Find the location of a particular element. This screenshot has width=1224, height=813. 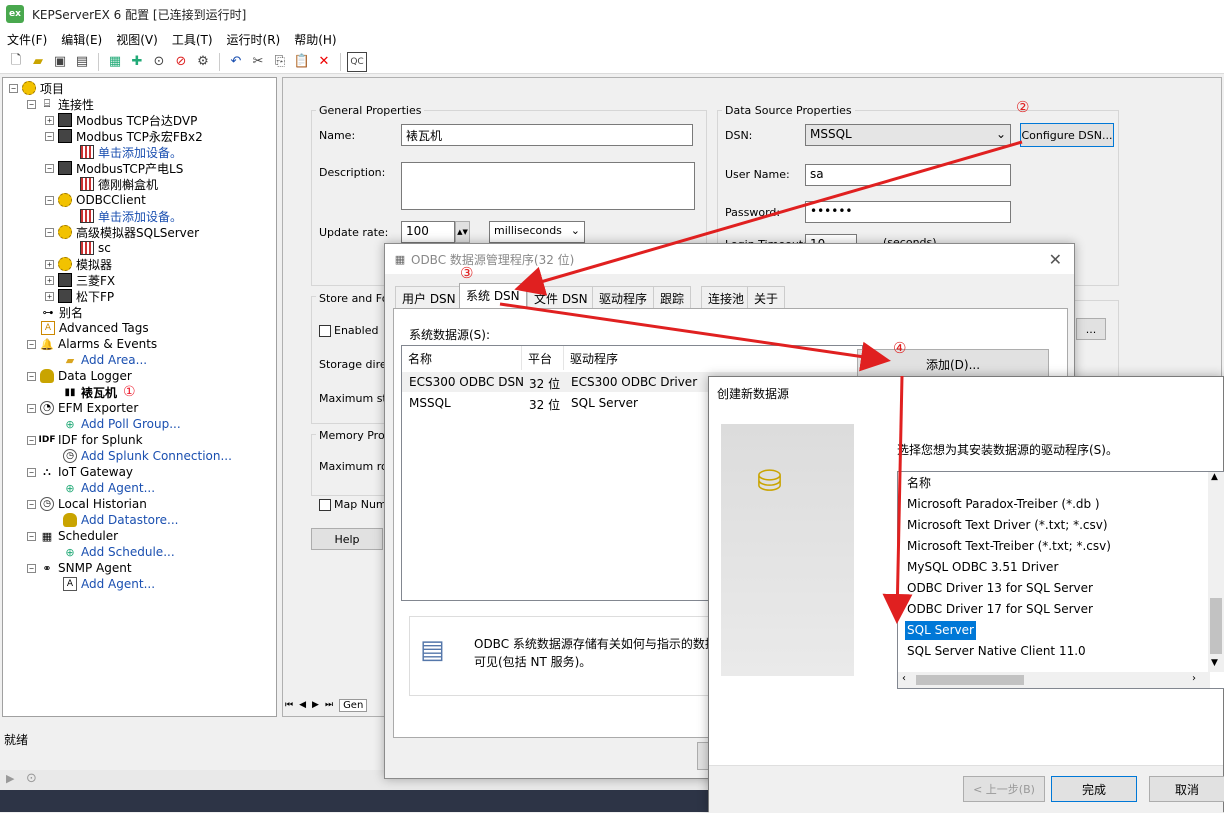

column-header-platform: 平台 is located at coordinates (543, 358).